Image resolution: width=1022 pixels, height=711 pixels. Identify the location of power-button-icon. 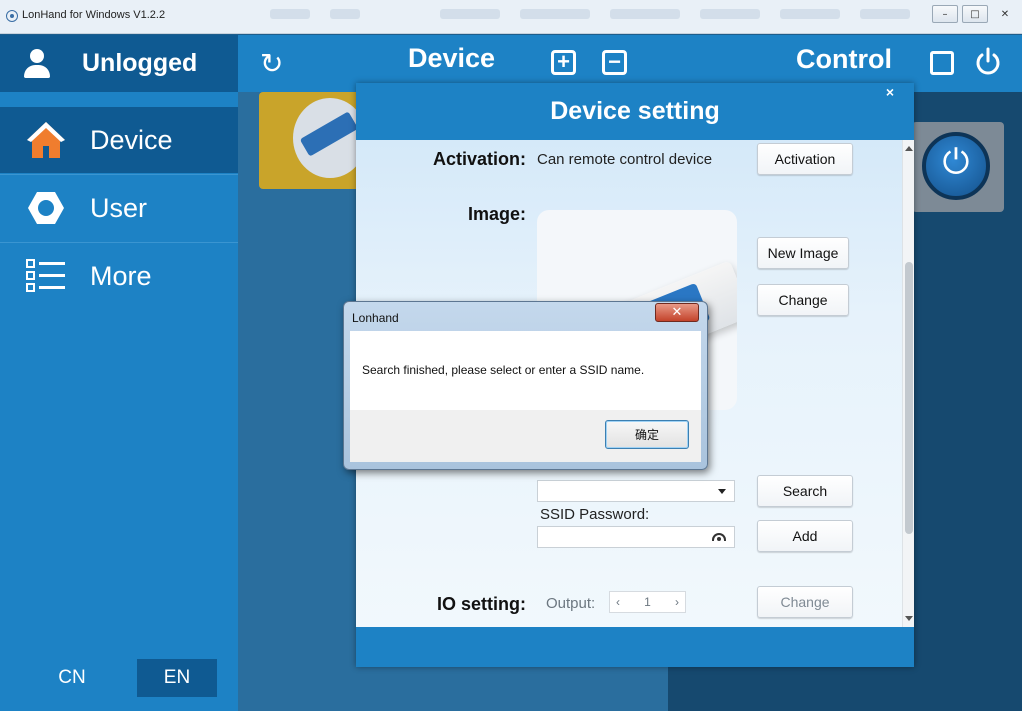
(956, 166).